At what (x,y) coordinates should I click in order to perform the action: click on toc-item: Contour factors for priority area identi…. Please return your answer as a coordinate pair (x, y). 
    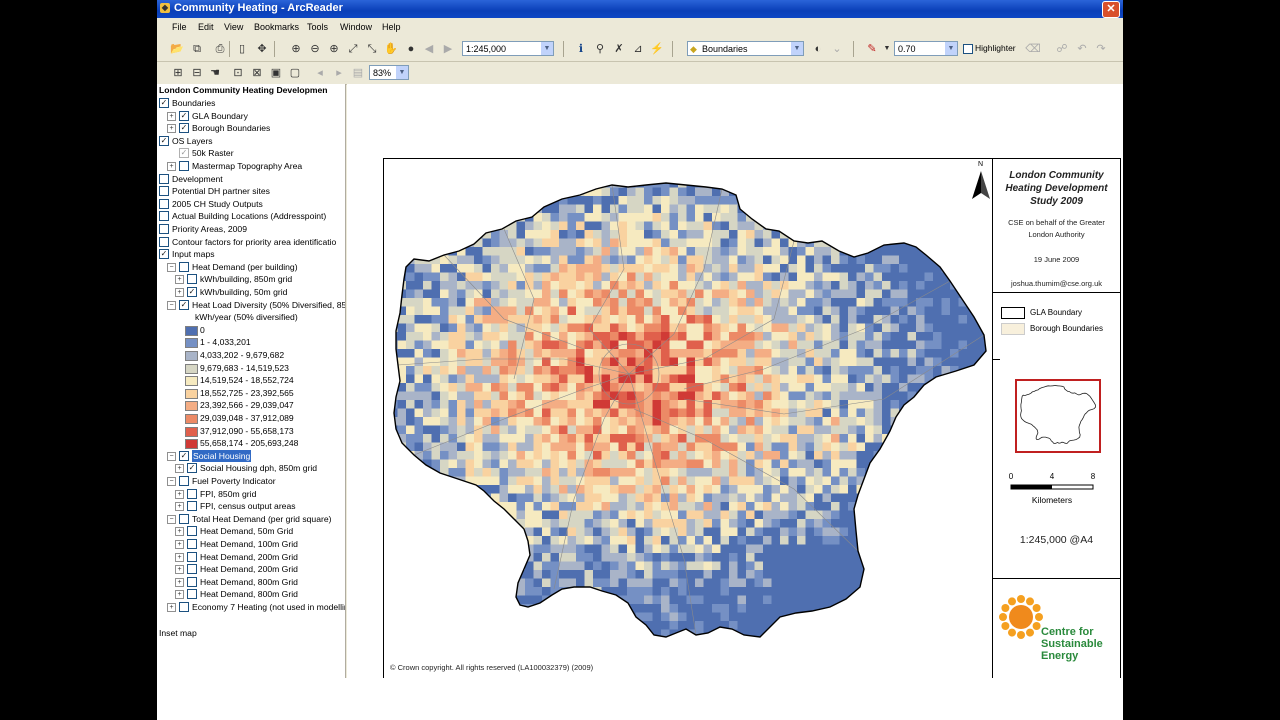
    Looking at the image, I should click on (251, 242).